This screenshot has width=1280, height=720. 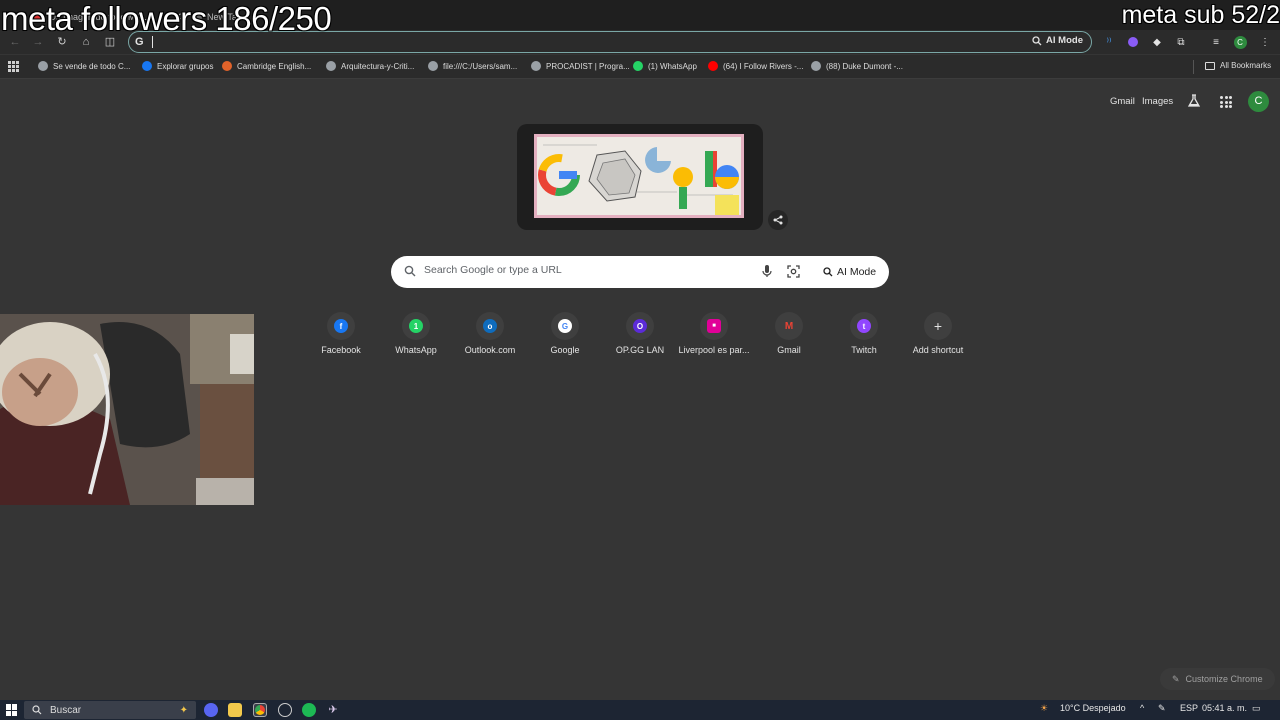 What do you see at coordinates (1210, 65) in the screenshot?
I see `folder-icon` at bounding box center [1210, 65].